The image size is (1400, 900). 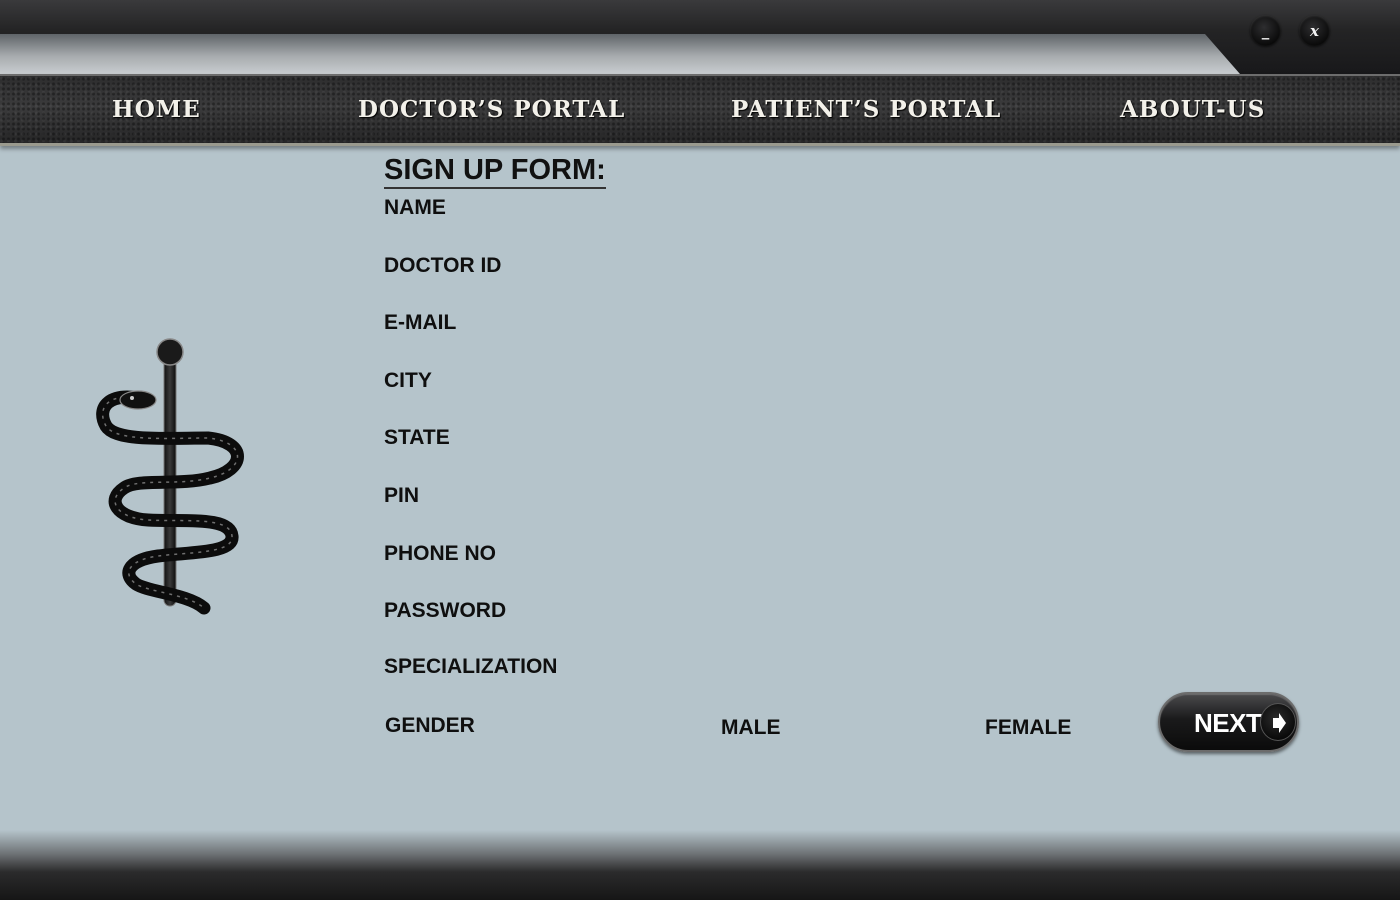 I want to click on footer-bar, so click(x=700, y=865).